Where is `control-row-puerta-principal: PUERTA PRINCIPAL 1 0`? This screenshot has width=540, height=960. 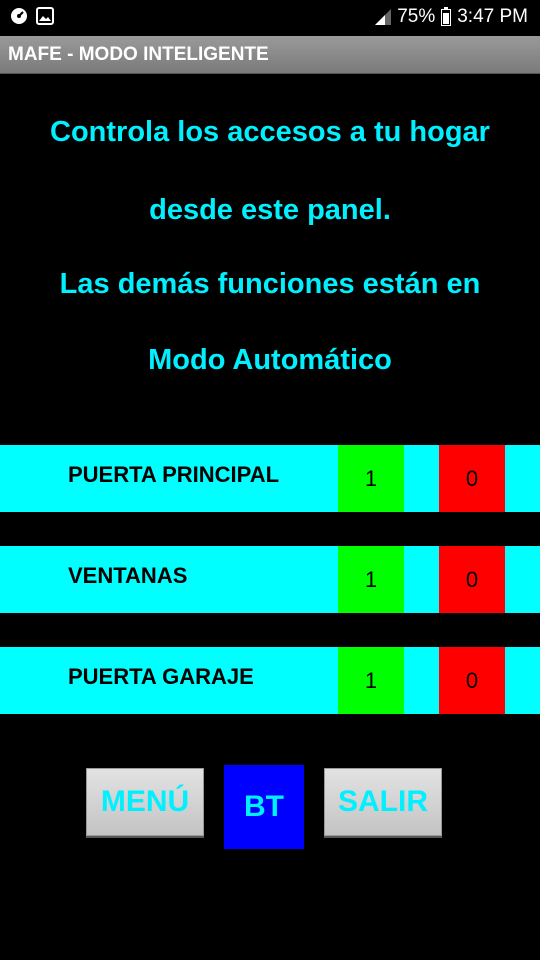
control-row-puerta-principal: PUERTA PRINCIPAL 1 0 is located at coordinates (270, 478).